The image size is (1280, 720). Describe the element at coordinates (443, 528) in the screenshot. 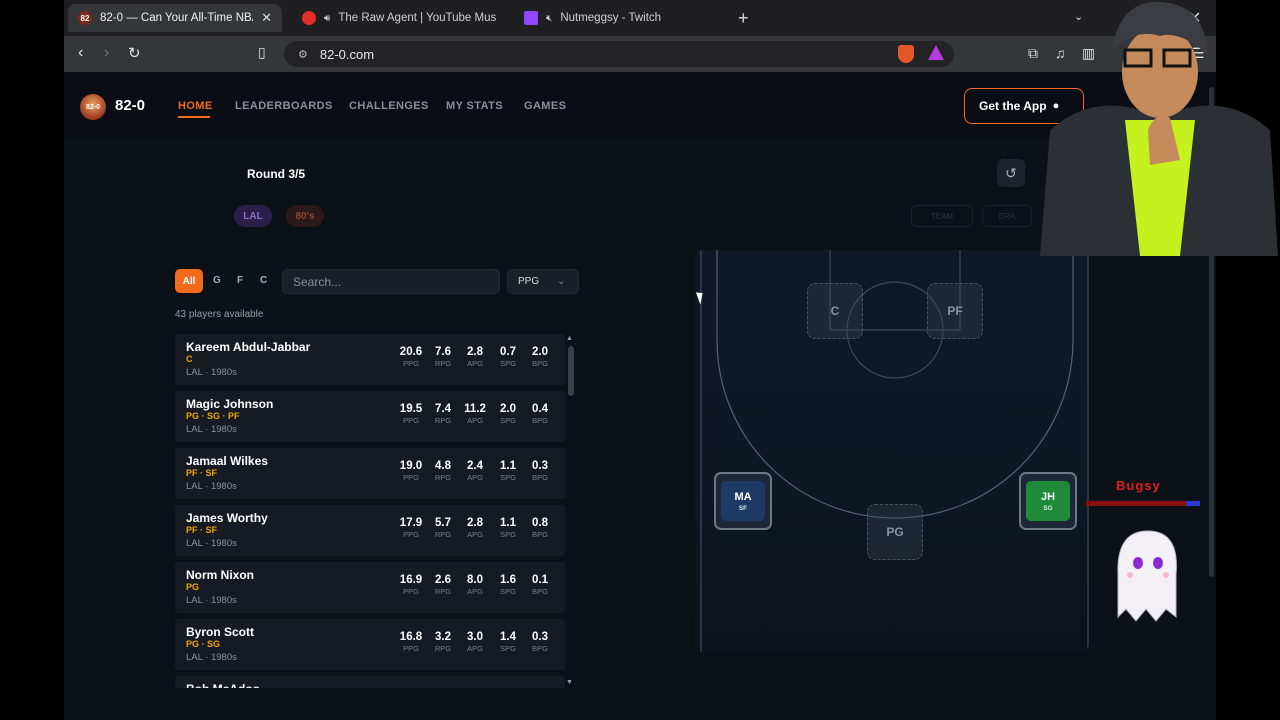

I see `stat-rpg: 5.7 RPG` at that location.